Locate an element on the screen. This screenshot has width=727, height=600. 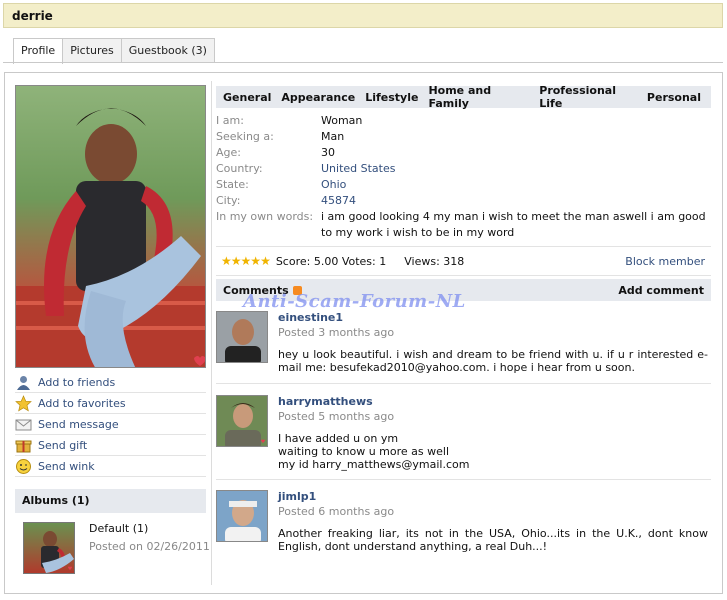
tab-profile: Profile is located at coordinates (38, 51).